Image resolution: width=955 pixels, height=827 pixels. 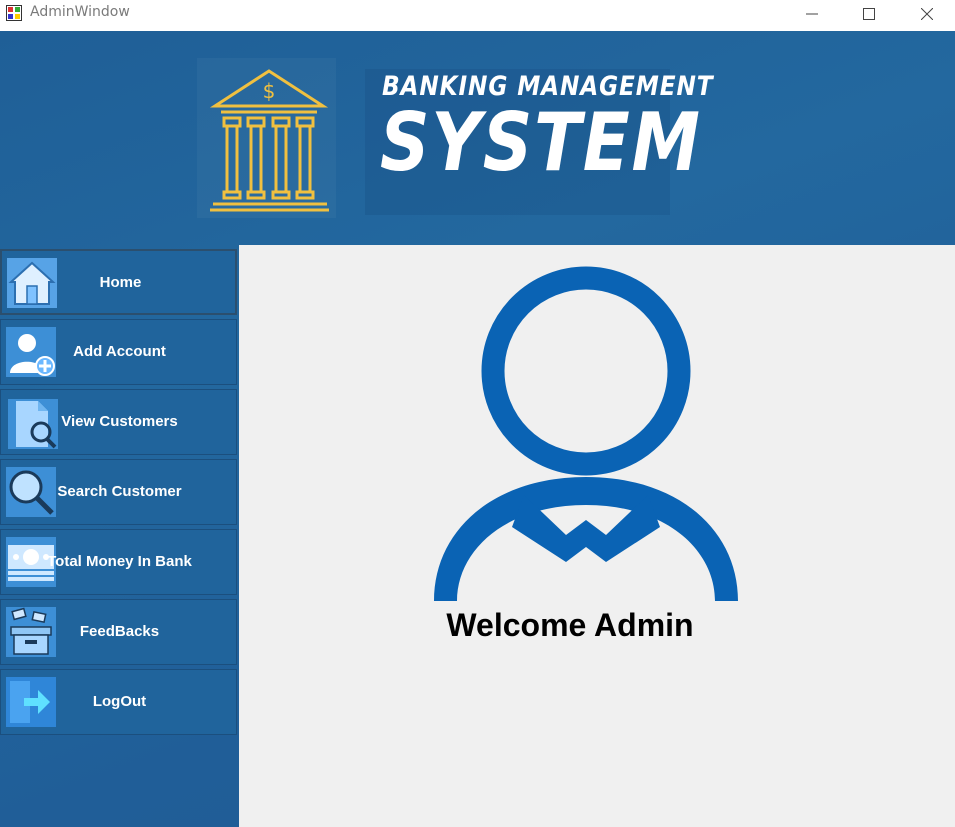 What do you see at coordinates (477, 15) in the screenshot?
I see `window-titlebar: AdminWindow` at bounding box center [477, 15].